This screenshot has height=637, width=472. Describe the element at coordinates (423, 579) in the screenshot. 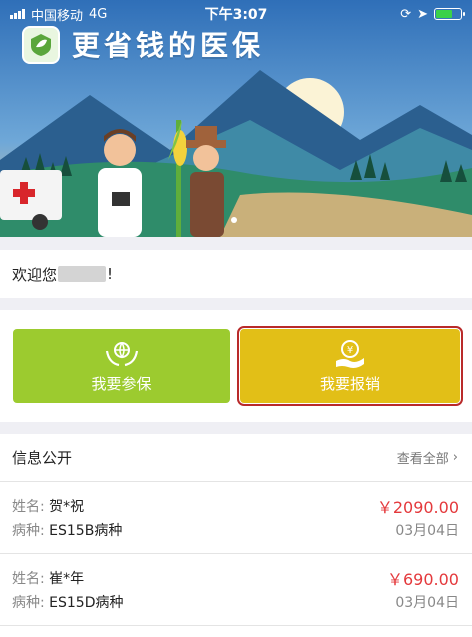

I see `reimbursement-amount: ￥690.00` at that location.